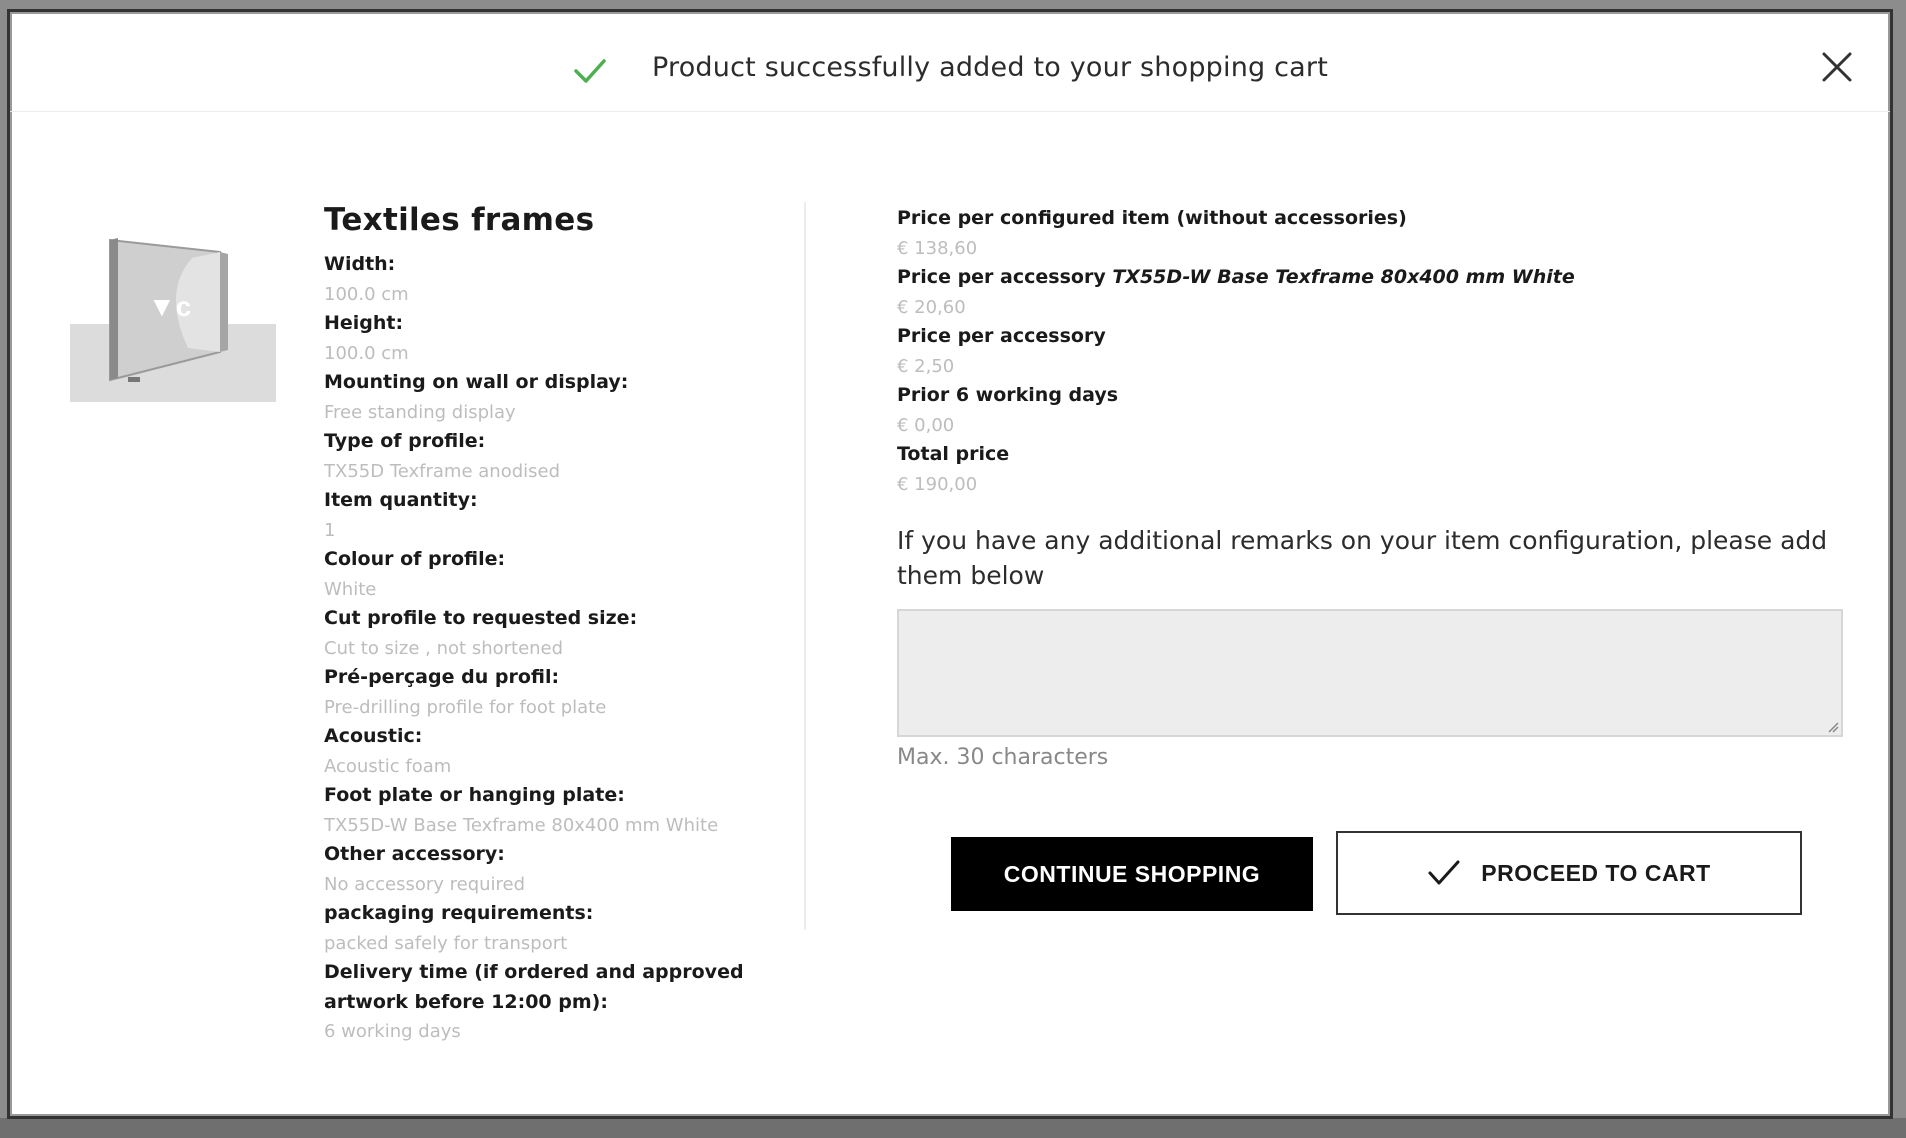  What do you see at coordinates (953, 454) in the screenshot?
I see `total-price-label: Total price` at bounding box center [953, 454].